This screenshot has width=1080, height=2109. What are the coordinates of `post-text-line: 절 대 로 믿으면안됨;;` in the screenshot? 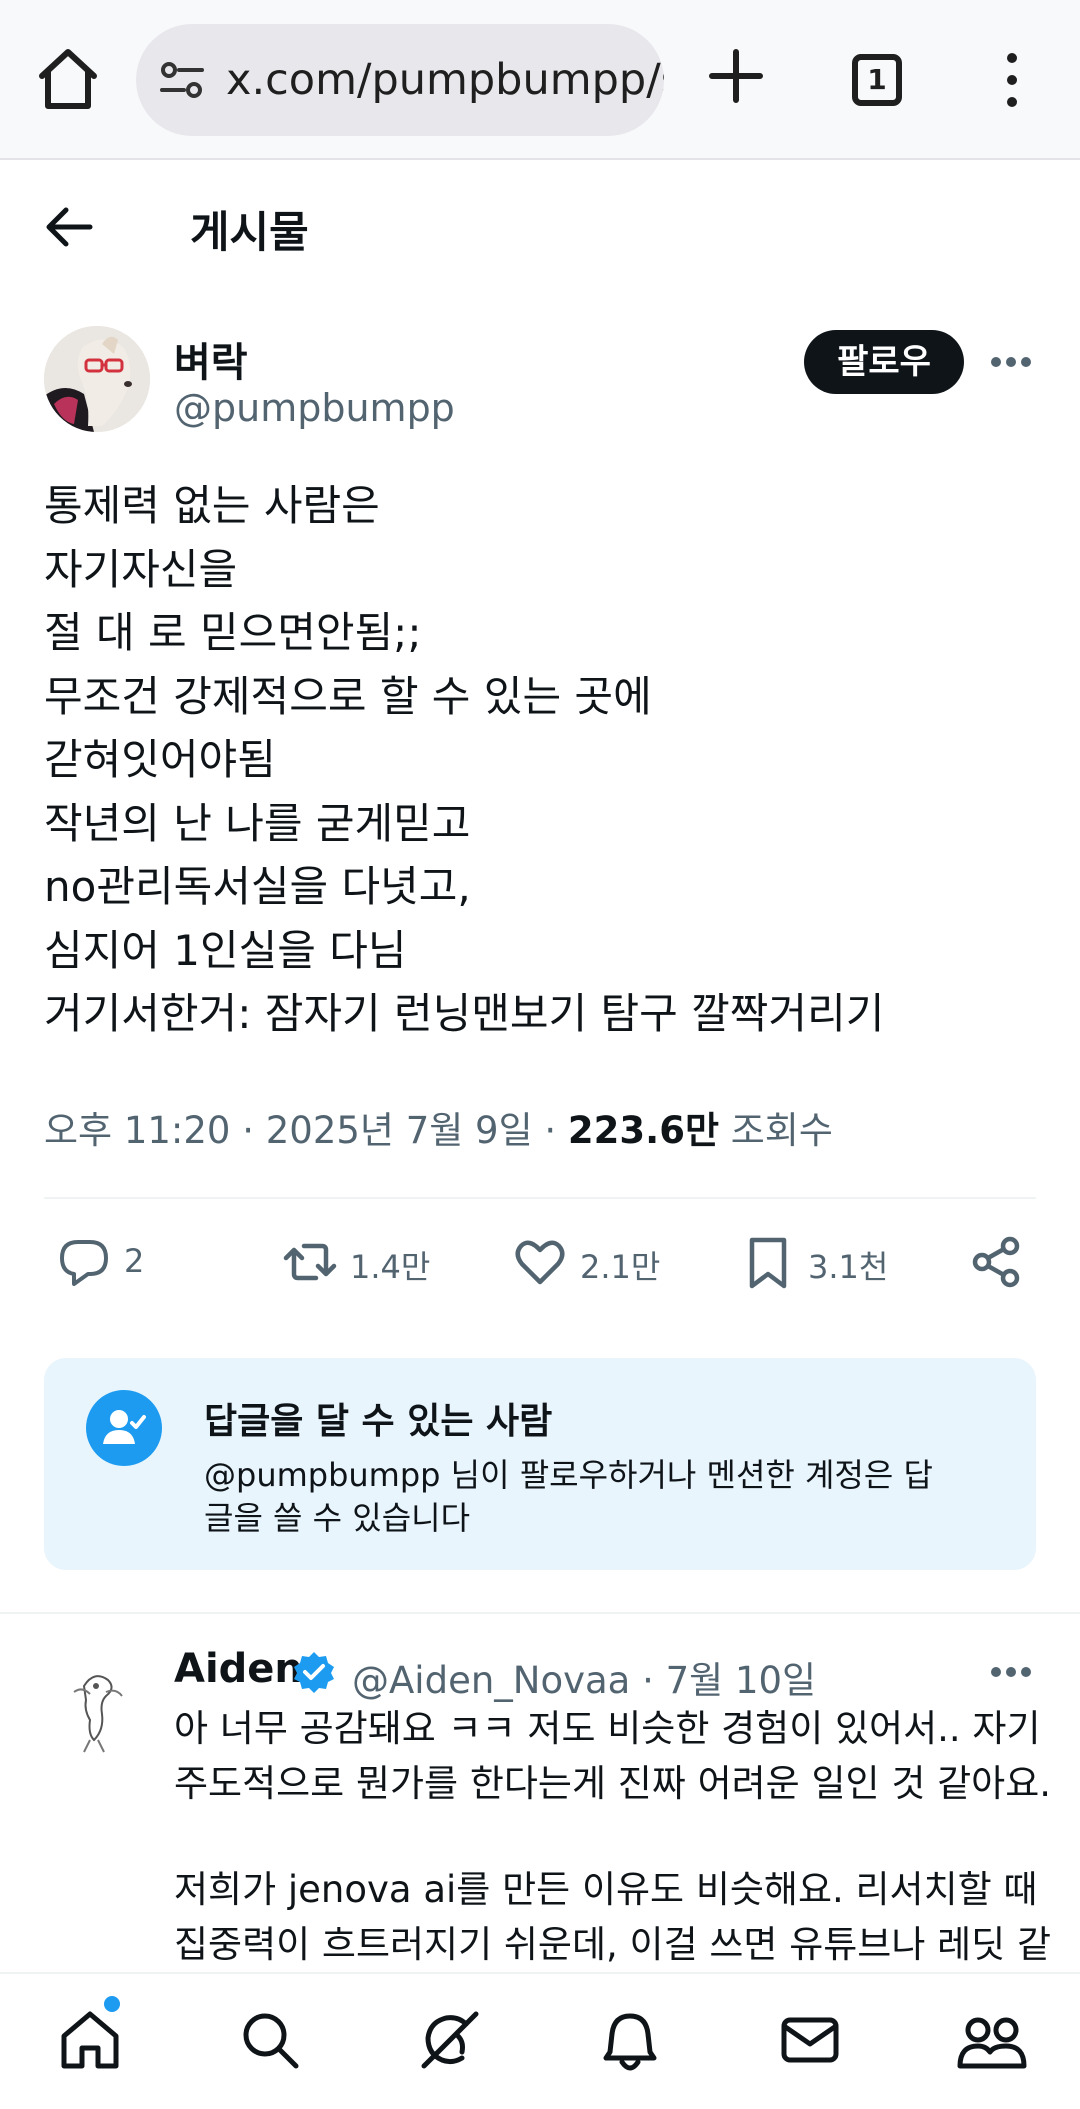 It's located at (233, 632).